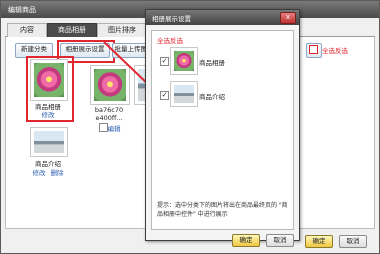  I want to click on delete-category-link: 删除, so click(57, 172).